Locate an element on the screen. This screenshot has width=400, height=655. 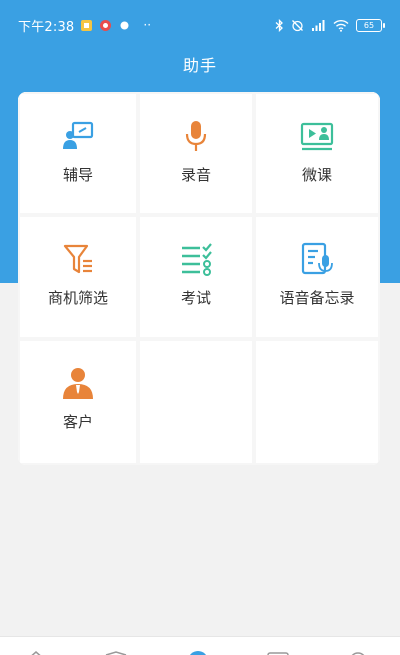
status-right: 65 is located at coordinates (330, 25).